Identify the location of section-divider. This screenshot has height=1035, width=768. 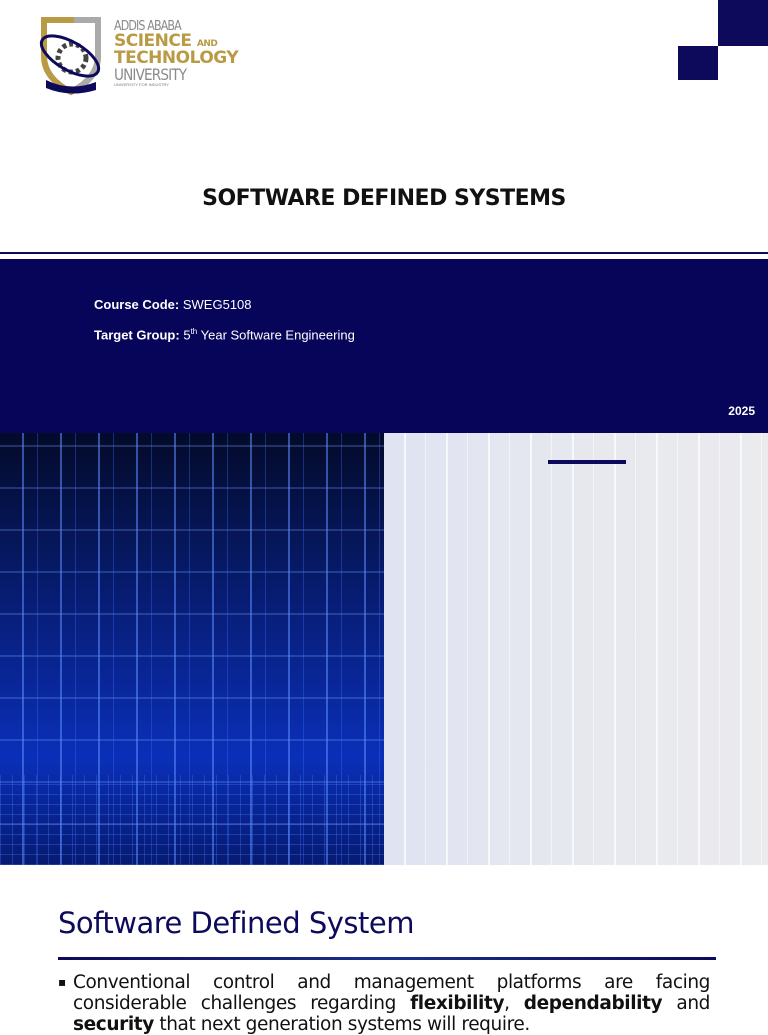
(387, 958).